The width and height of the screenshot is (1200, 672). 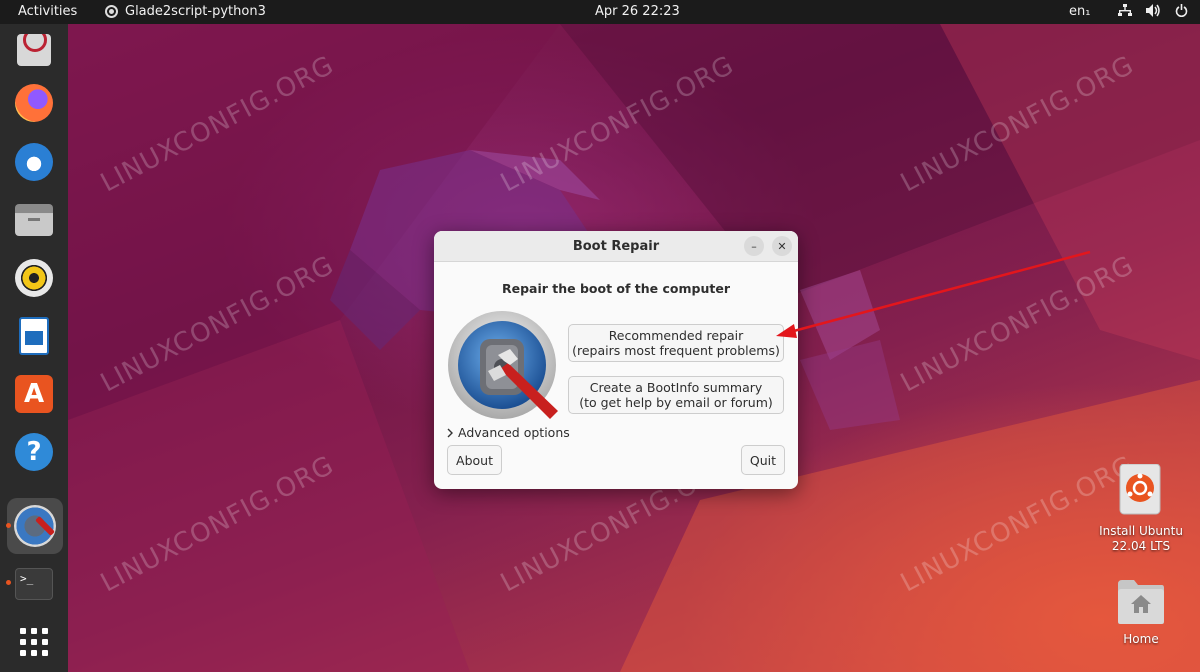 I want to click on home-folder-icon, so click(x=1141, y=602).